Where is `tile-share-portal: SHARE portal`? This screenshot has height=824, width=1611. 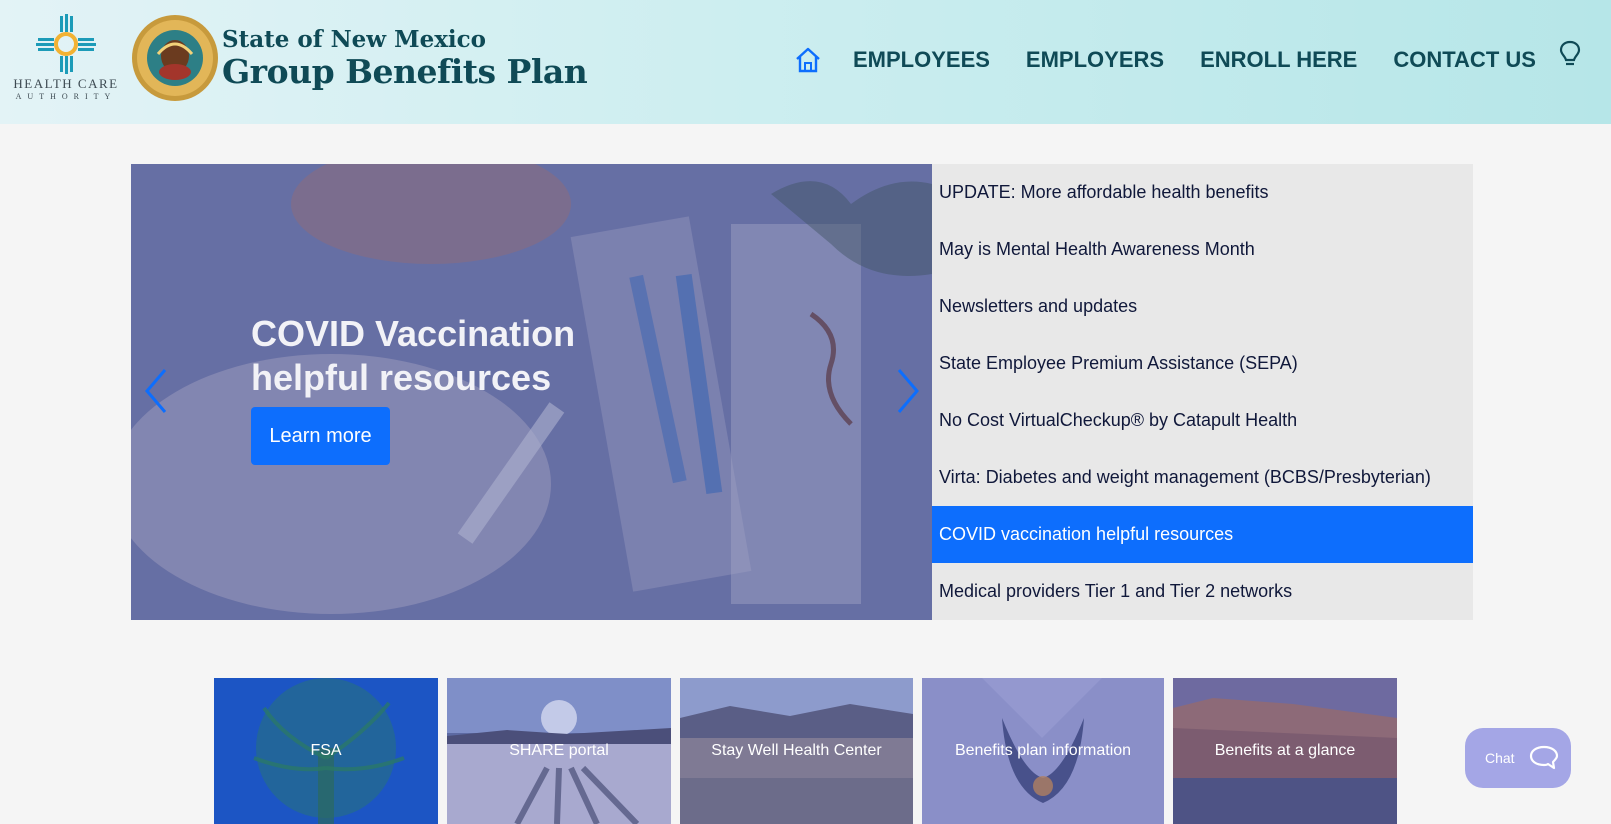
tile-share-portal: SHARE portal is located at coordinates (559, 751).